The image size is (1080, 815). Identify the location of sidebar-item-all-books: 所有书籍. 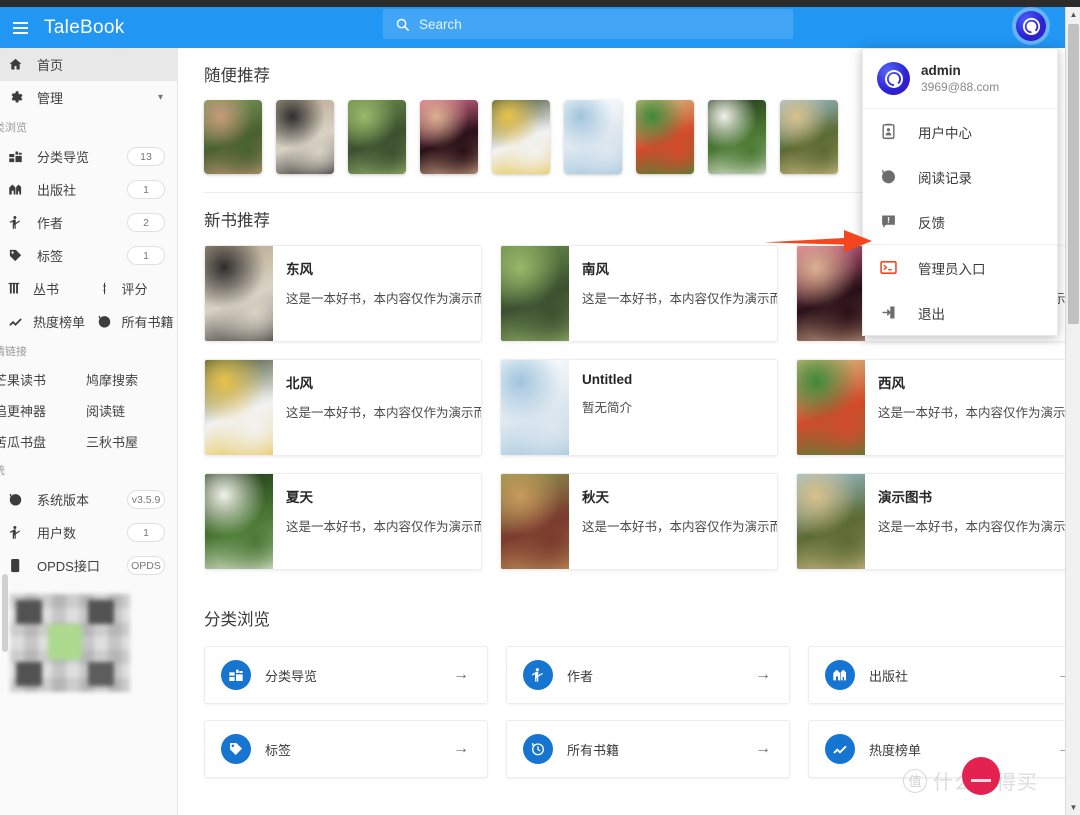
(133, 321).